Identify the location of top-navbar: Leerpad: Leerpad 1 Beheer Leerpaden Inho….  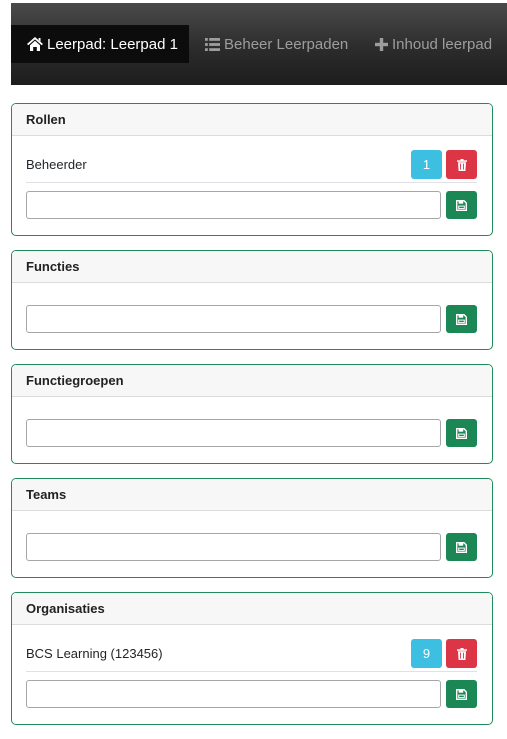
(259, 44).